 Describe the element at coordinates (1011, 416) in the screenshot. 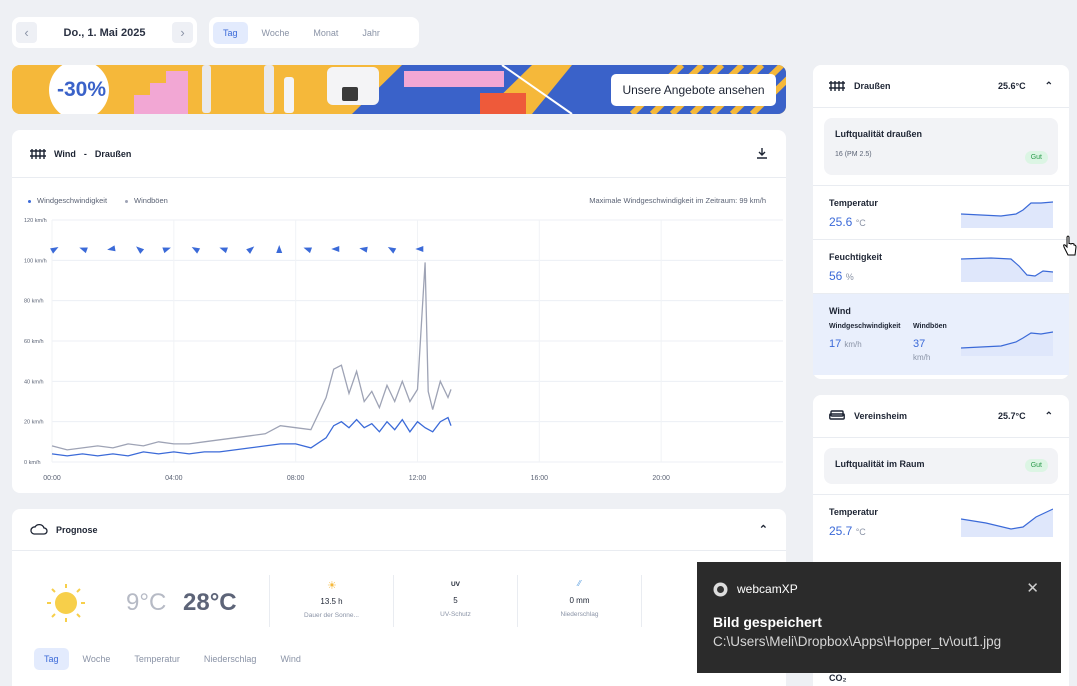

I see `clubhouse-temp: 25.7°C` at that location.